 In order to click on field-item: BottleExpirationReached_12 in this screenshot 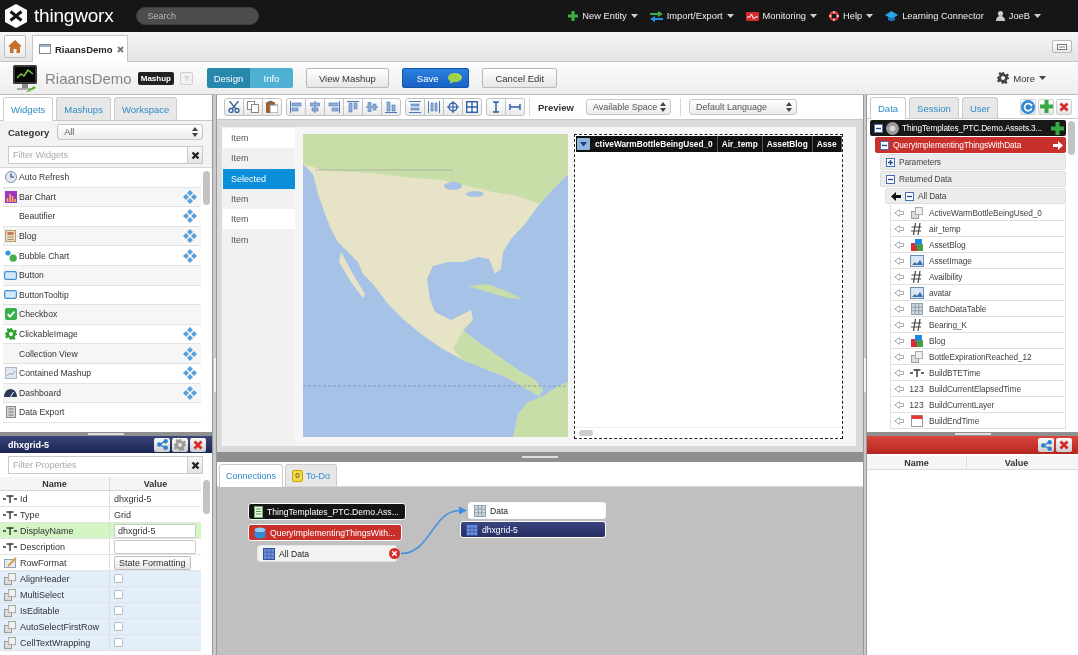, I will do `click(978, 357)`.